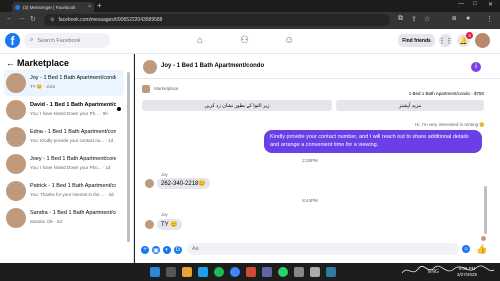  Describe the element at coordinates (482, 40) in the screenshot. I see `profile-avatar` at that location.